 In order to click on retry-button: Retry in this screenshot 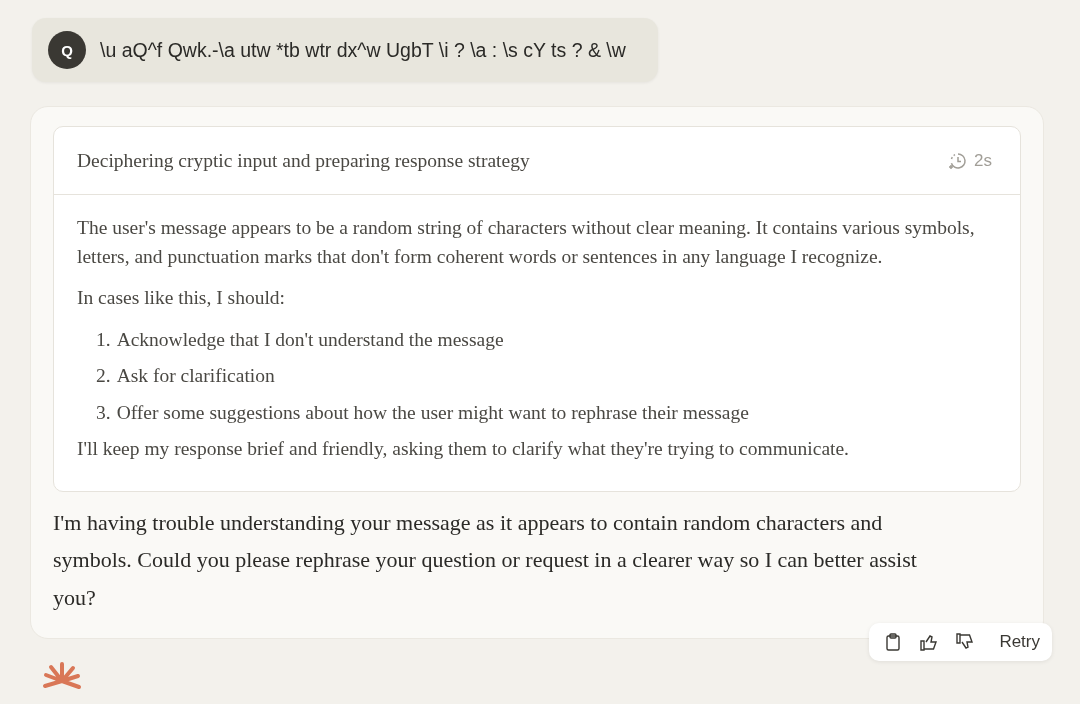, I will do `click(1019, 642)`.